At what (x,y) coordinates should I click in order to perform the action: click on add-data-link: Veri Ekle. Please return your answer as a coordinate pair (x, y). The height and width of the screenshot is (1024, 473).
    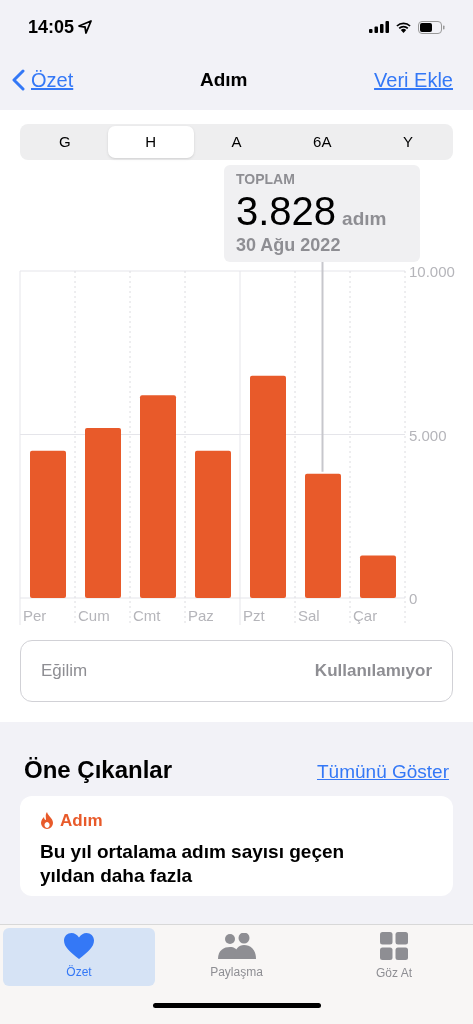
    Looking at the image, I should click on (413, 80).